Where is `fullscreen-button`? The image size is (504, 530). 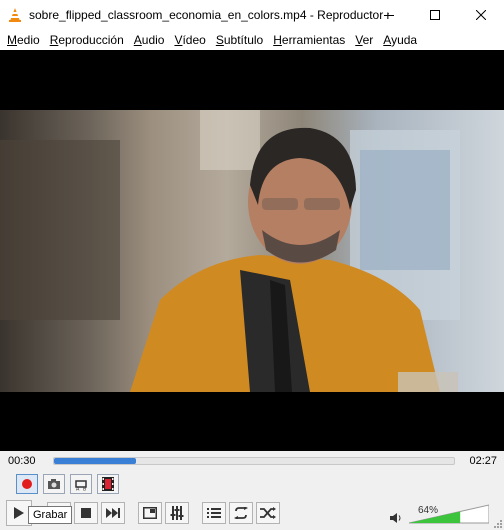 fullscreen-button is located at coordinates (150, 513).